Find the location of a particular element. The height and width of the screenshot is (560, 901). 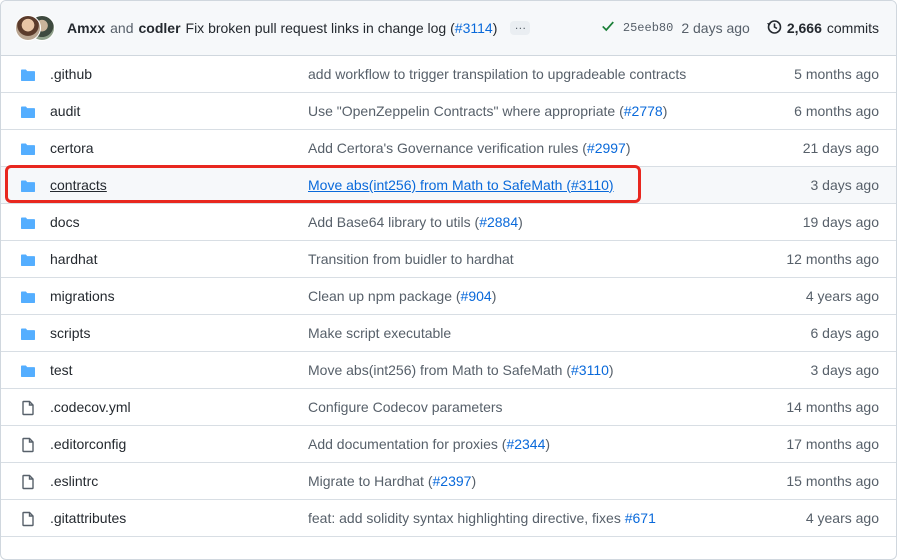

commit-message-link: Migrate to Hardhat (#2397) is located at coordinates (392, 481).